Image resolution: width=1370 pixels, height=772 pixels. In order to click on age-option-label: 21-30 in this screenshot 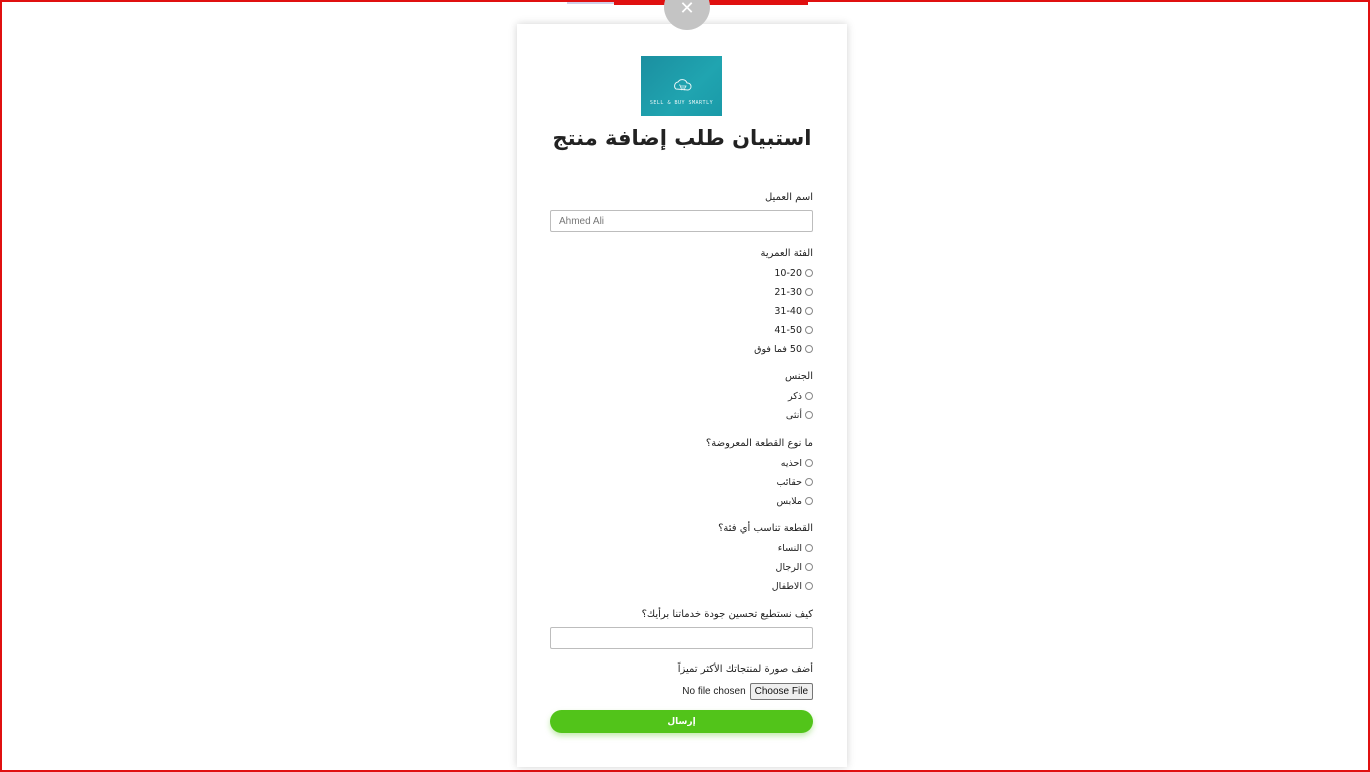, I will do `click(788, 292)`.